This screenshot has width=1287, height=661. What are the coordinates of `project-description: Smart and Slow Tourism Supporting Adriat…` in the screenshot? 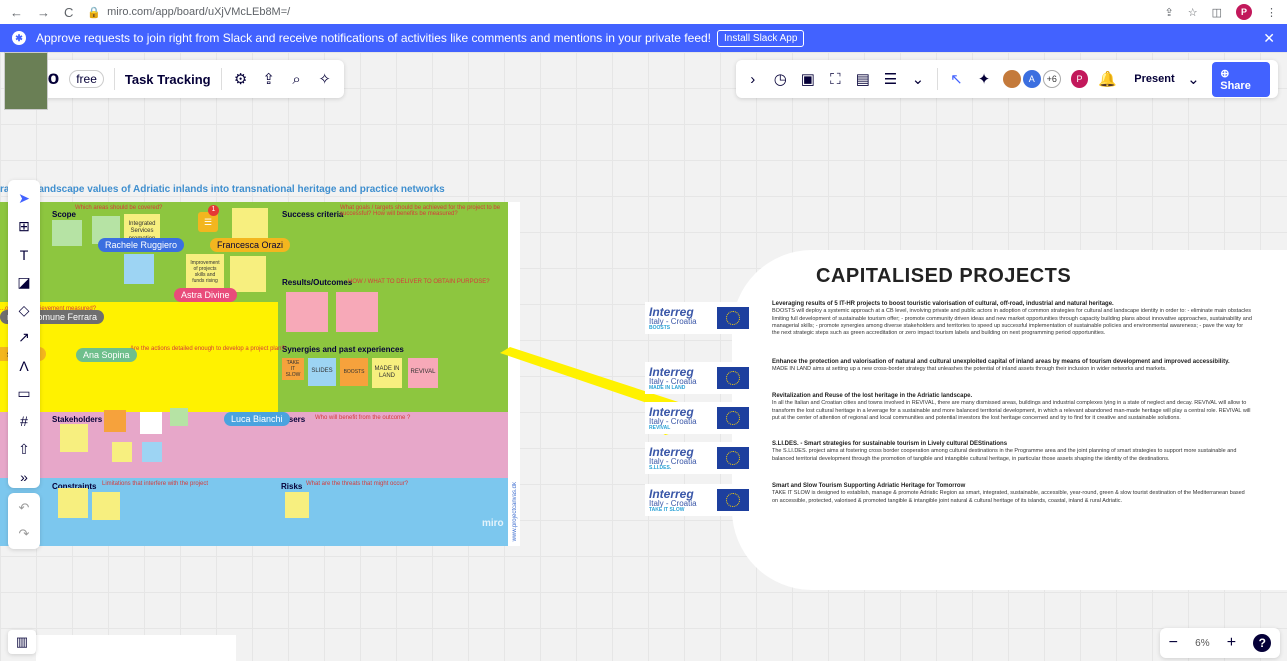 It's located at (1012, 493).